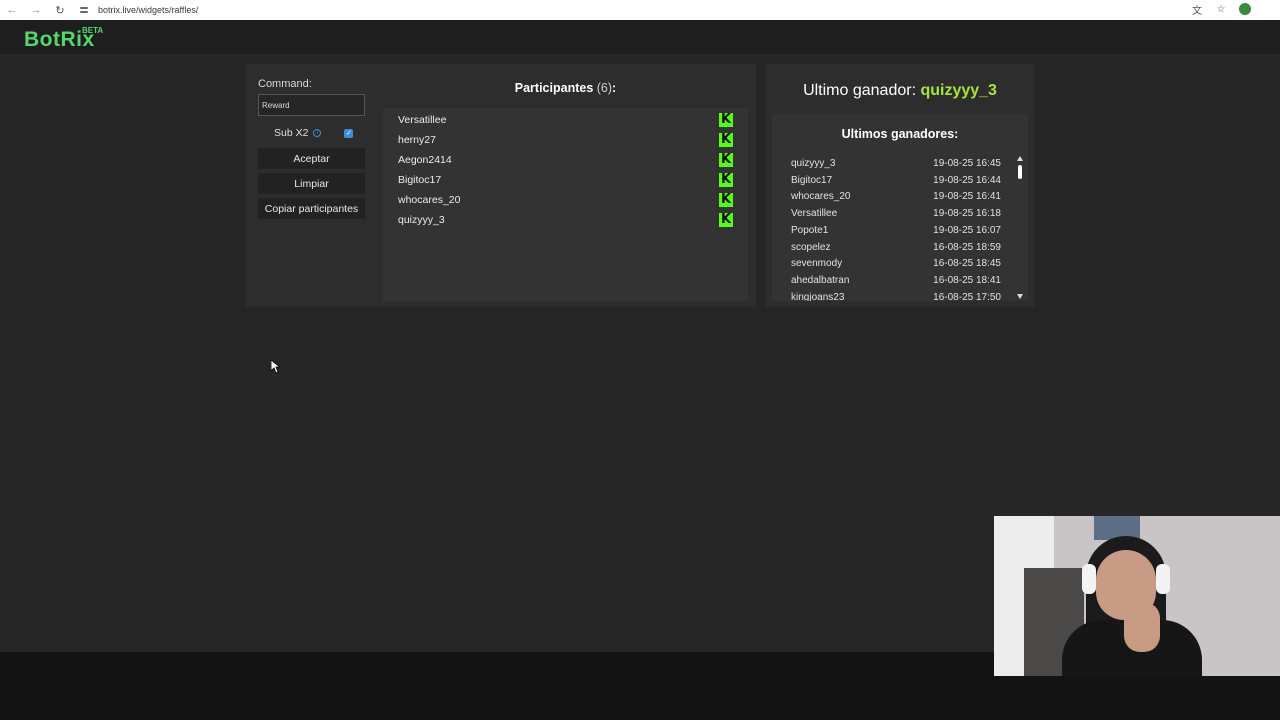  Describe the element at coordinates (614, 88) in the screenshot. I see `participants-title-colon: :` at that location.